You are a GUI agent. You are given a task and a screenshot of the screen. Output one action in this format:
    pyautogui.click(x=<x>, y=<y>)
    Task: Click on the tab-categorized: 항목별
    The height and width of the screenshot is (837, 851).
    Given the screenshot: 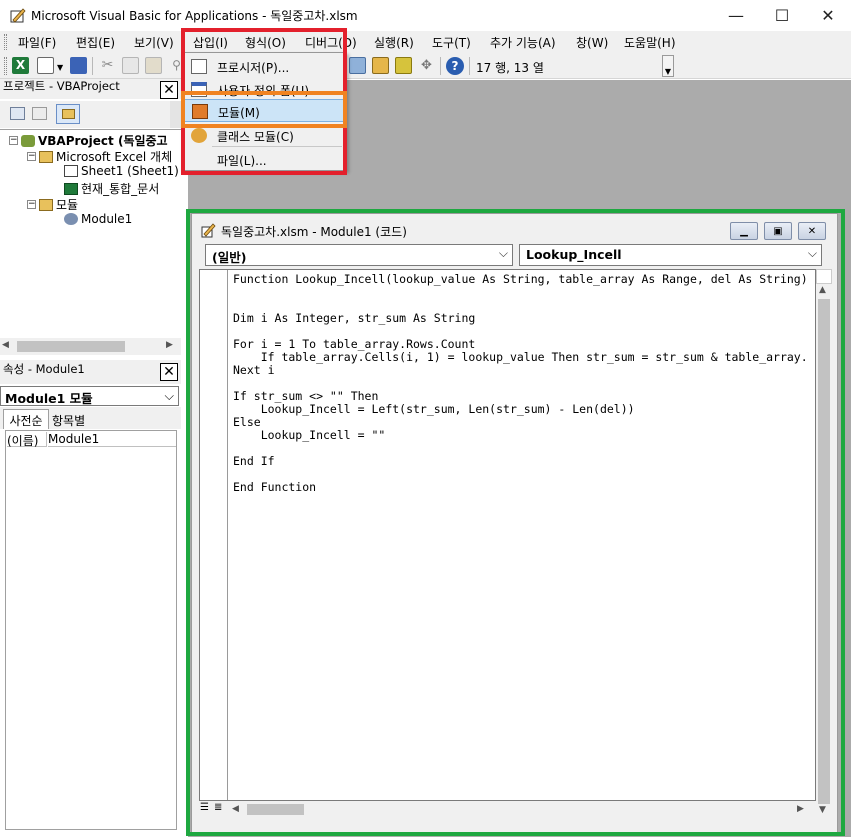 What is the action you would take?
    pyautogui.click(x=68, y=420)
    